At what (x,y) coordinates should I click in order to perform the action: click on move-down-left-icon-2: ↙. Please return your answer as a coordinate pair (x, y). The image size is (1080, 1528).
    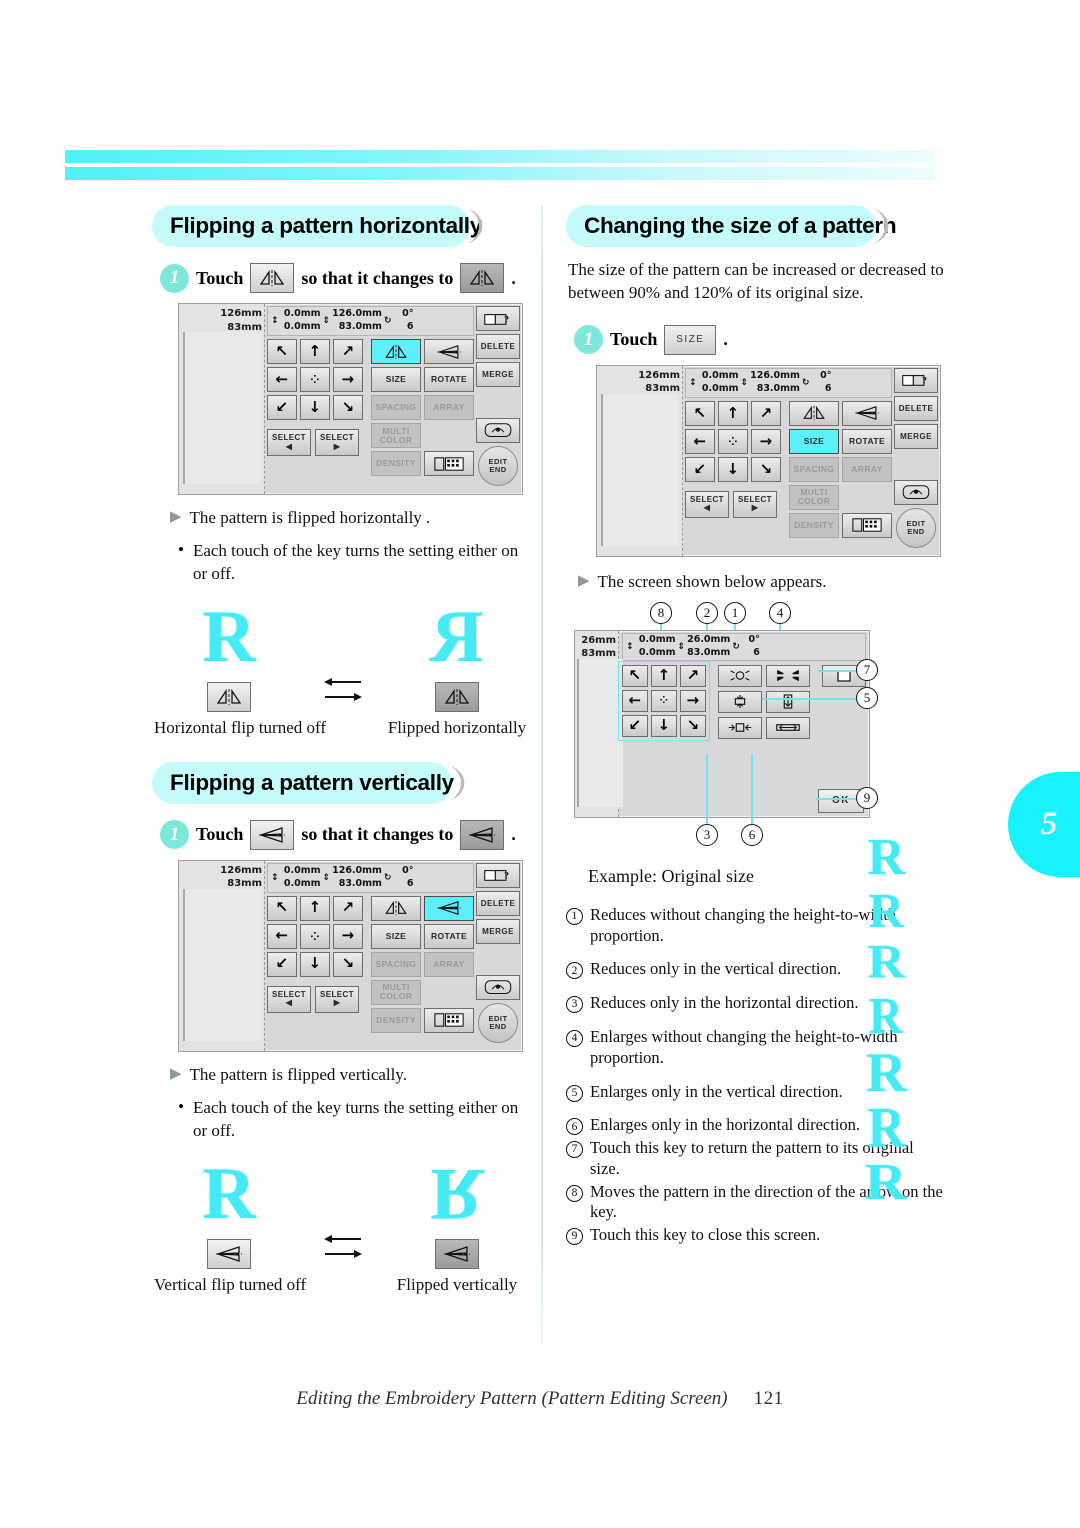
    Looking at the image, I should click on (282, 964).